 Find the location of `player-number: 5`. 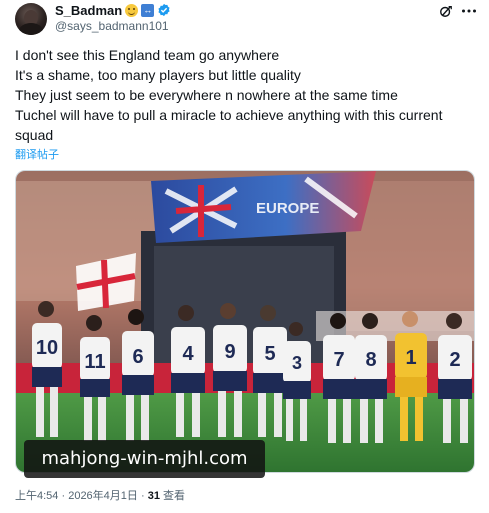

player-number: 5 is located at coordinates (269, 354).